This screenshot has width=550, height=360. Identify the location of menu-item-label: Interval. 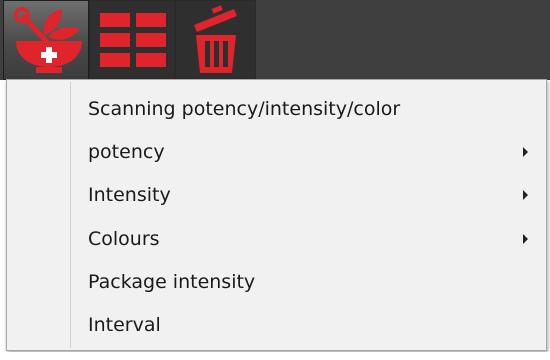
(124, 324).